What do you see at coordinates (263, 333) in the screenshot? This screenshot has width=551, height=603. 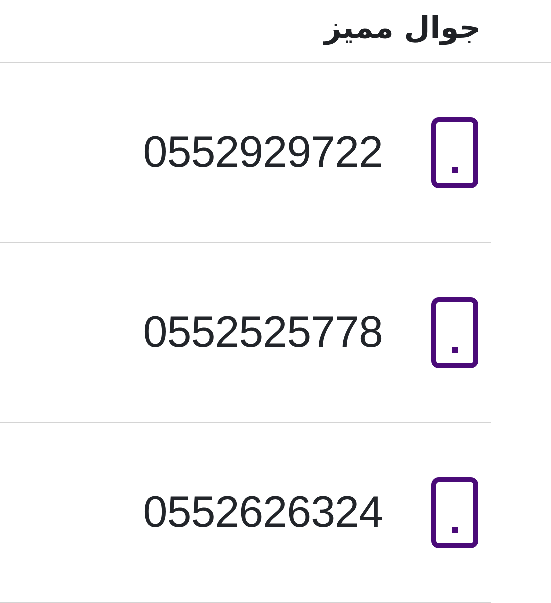 I see `phone-number: 0552525778` at bounding box center [263, 333].